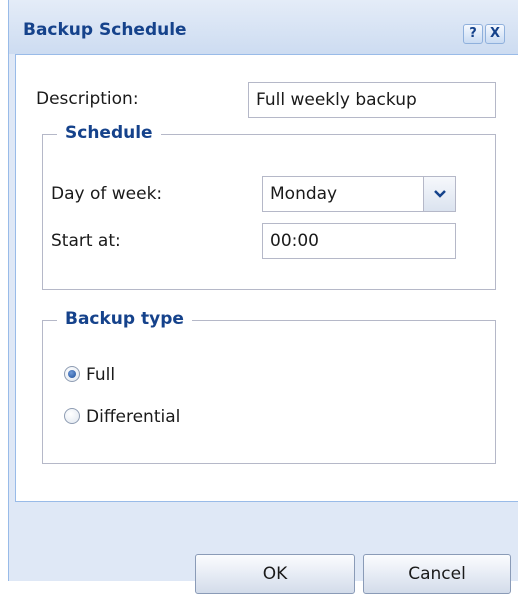 The height and width of the screenshot is (594, 518). I want to click on description-label: Description:, so click(87, 99).